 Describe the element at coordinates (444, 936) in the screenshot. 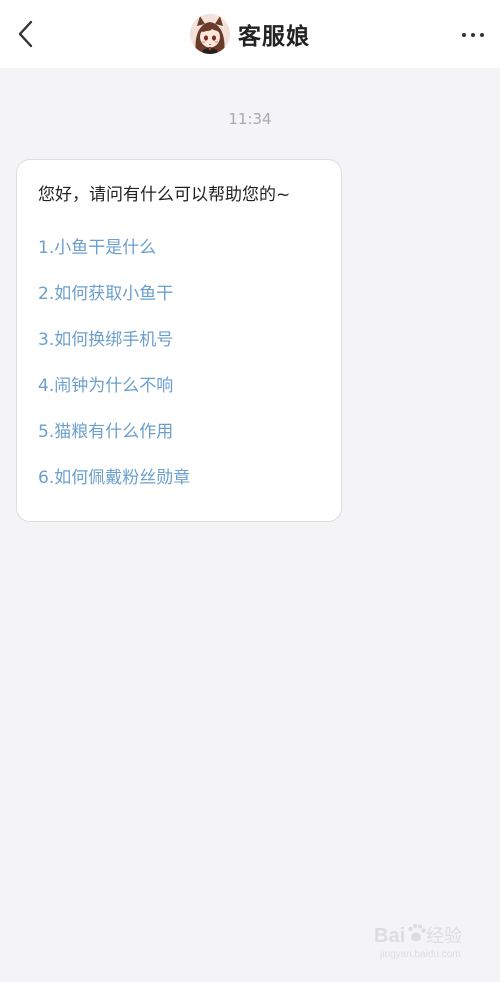

I see `svg-text: 经验` at that location.